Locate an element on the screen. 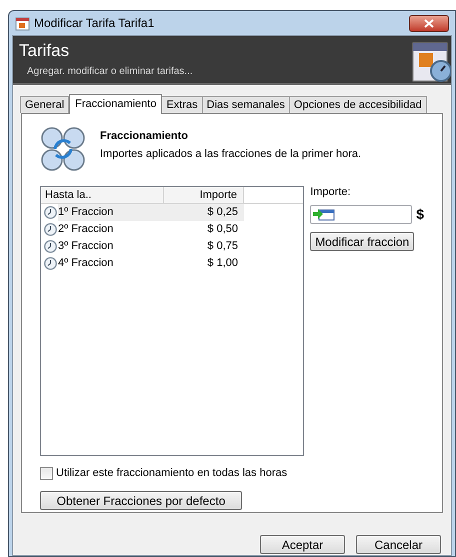 The height and width of the screenshot is (557, 456). section-description: Importes aplicados a las fracciones de la primer hora. is located at coordinates (231, 154).